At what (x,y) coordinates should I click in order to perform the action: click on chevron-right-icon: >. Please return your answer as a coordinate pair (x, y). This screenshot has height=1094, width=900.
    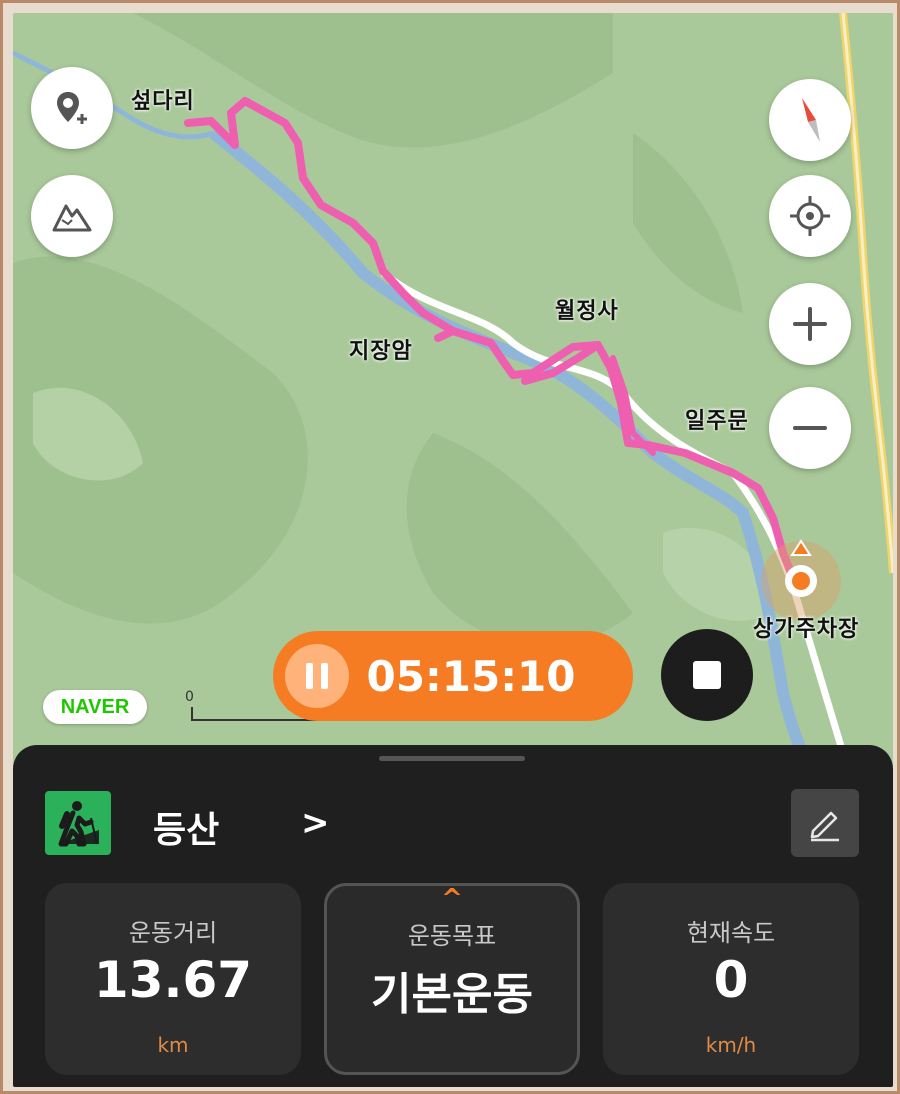
    Looking at the image, I should click on (315, 823).